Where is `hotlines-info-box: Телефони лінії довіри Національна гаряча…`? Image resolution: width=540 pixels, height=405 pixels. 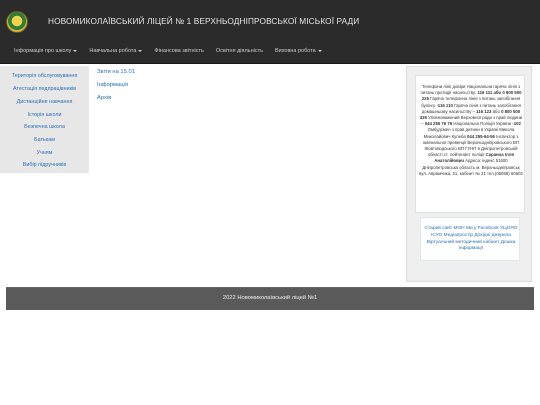
hotlines-info-box: Телефони лінії довіри Національна гаряча… is located at coordinates (470, 144).